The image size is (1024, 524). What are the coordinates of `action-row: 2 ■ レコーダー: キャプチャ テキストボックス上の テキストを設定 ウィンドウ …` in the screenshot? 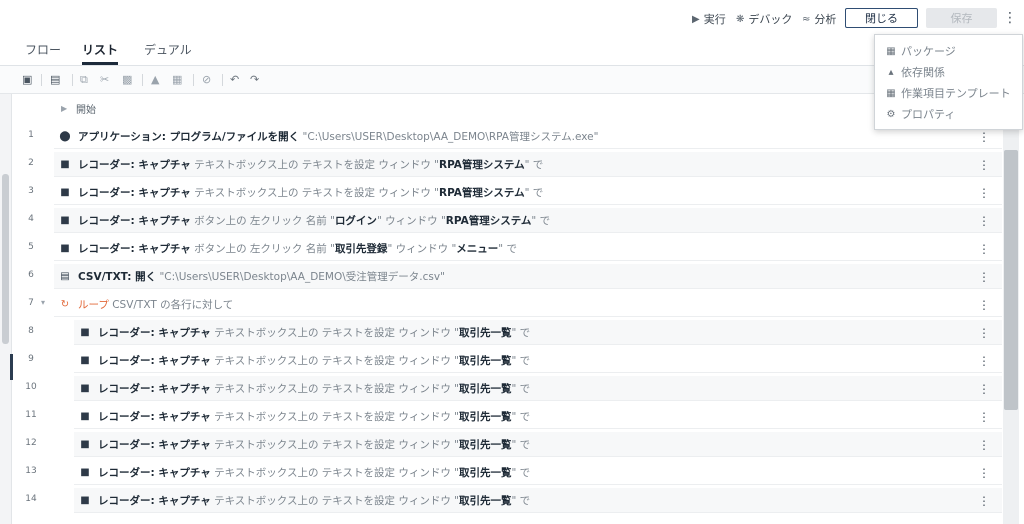 It's located at (507, 164).